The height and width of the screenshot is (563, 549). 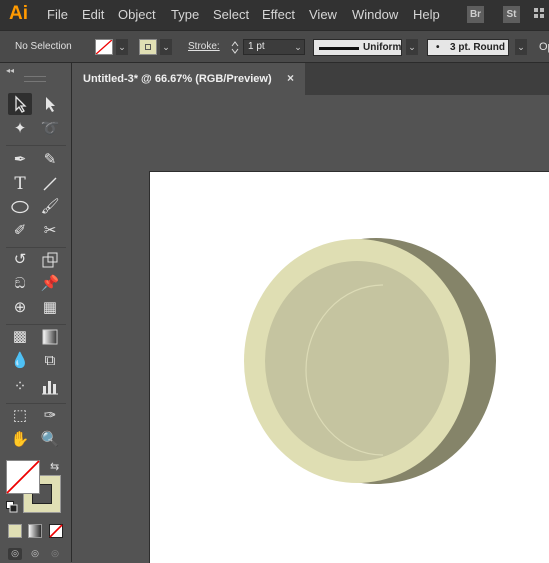 What do you see at coordinates (357, 47) in the screenshot?
I see `variable-width-profile: Uniform` at bounding box center [357, 47].